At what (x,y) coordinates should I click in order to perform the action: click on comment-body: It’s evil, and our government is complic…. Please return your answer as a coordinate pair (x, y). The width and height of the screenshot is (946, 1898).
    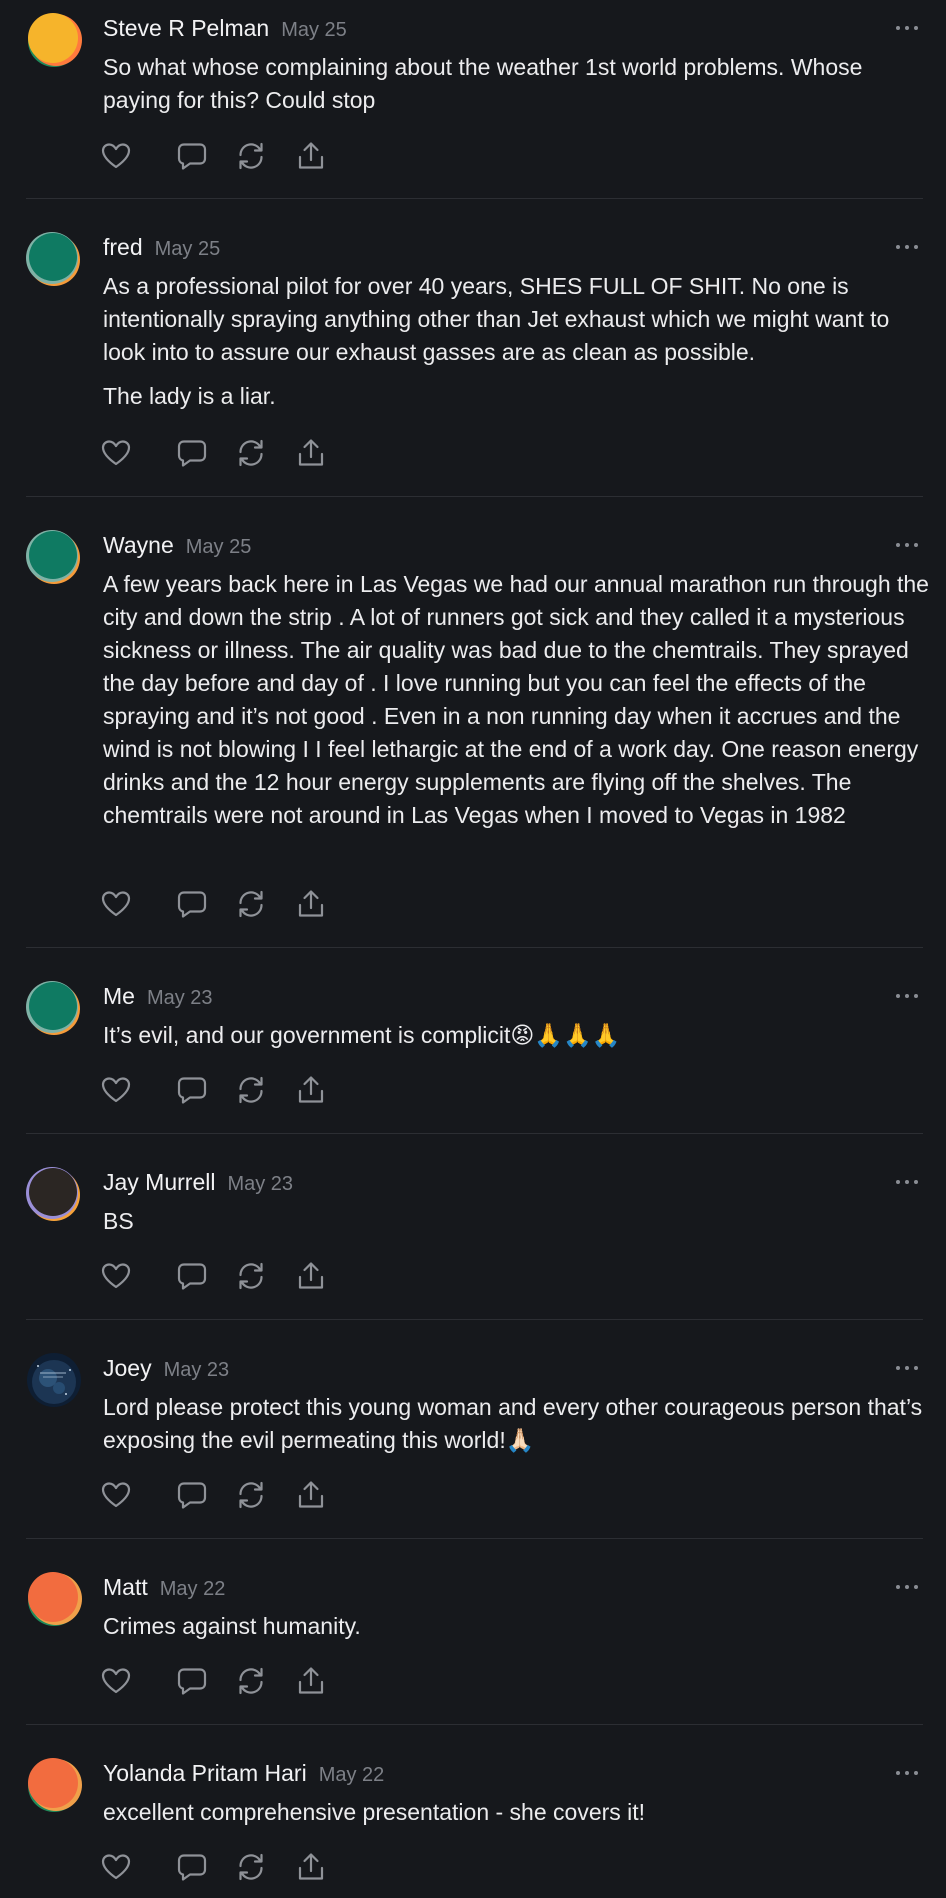
    Looking at the image, I should click on (518, 1041).